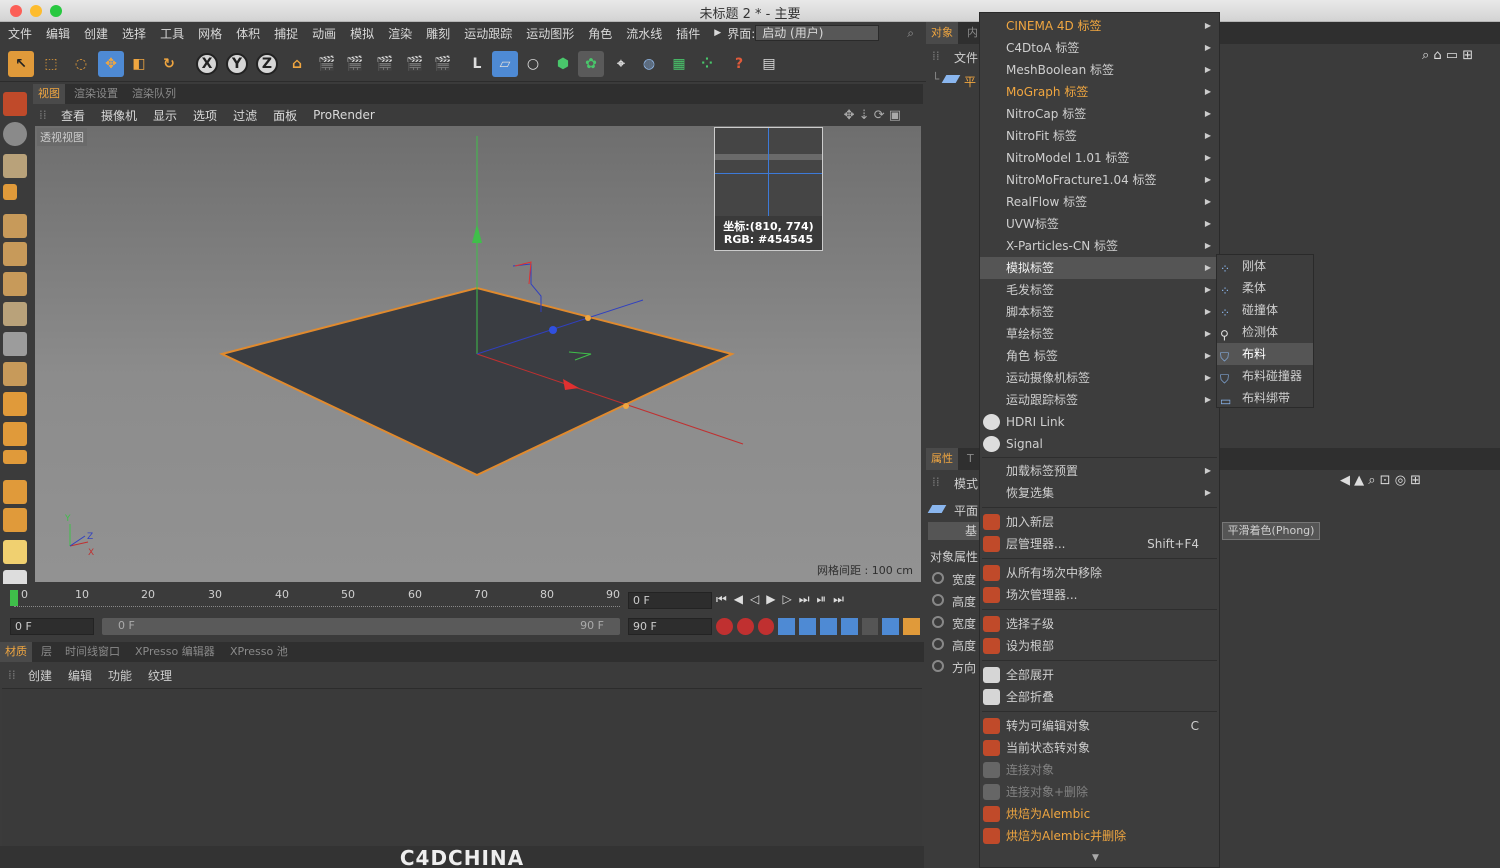 The image size is (1500, 868). Describe the element at coordinates (477, 64) in the screenshot. I see `bend-deformer-icon: L` at that location.